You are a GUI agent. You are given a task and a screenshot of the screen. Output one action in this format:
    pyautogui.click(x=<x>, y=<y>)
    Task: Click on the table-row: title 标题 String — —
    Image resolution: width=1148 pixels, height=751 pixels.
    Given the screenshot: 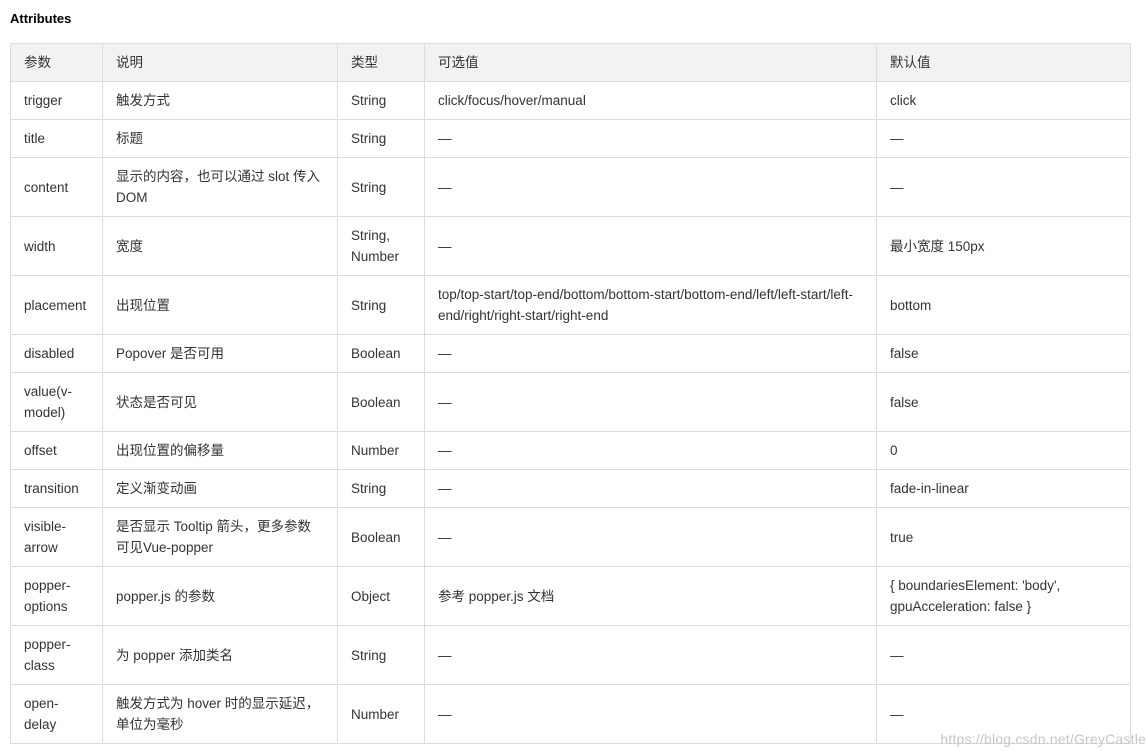 What is the action you would take?
    pyautogui.click(x=570, y=138)
    